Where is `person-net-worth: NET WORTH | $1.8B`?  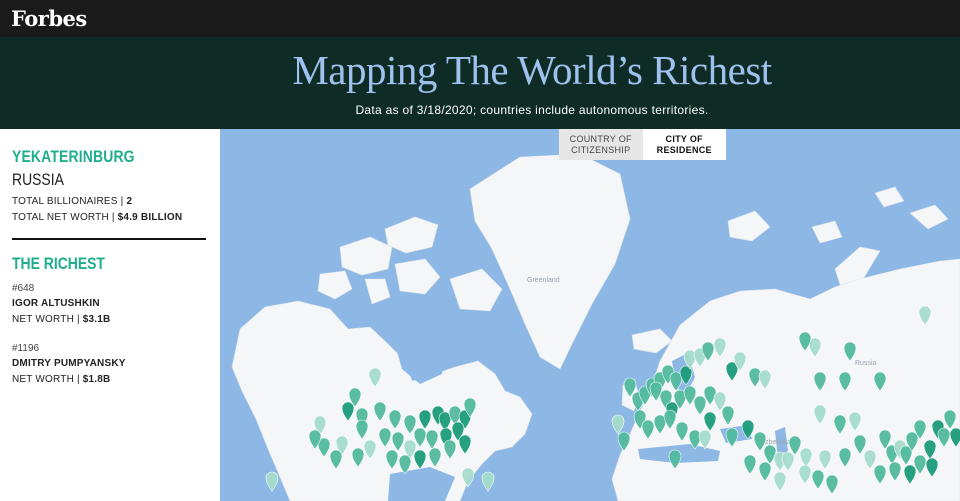 person-net-worth: NET WORTH | $1.8B is located at coordinates (61, 379).